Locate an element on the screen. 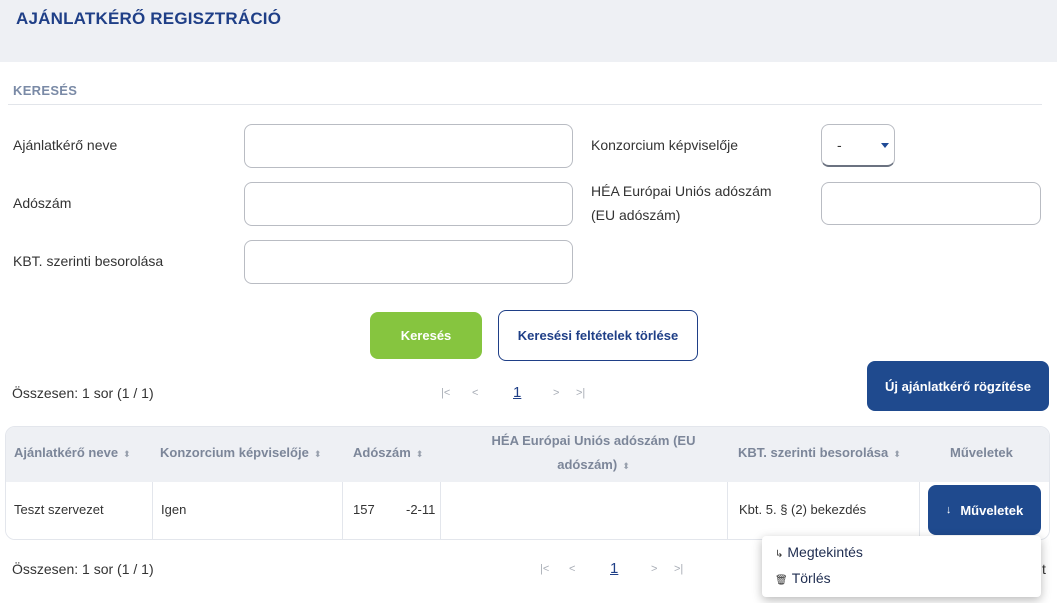 The width and height of the screenshot is (1057, 603). page-title: AJÁNLATKÉRŐ REGISZTRÁCIÓ is located at coordinates (149, 18).